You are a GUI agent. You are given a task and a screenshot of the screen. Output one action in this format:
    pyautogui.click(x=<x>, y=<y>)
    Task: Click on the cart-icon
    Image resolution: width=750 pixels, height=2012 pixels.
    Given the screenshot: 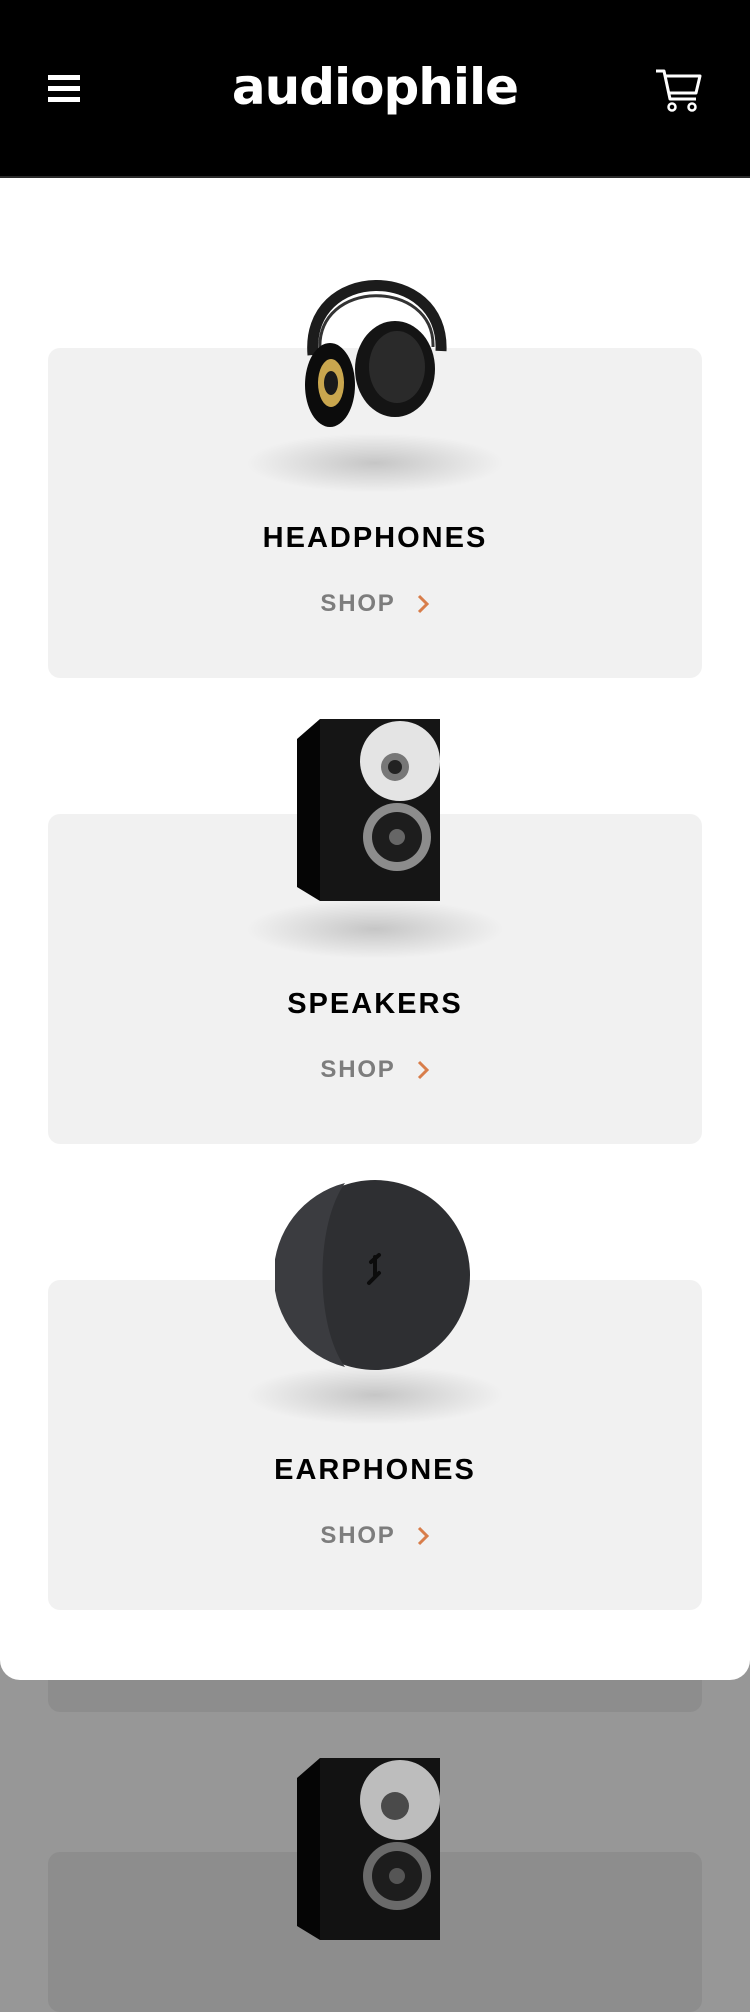 What is the action you would take?
    pyautogui.click(x=678, y=90)
    